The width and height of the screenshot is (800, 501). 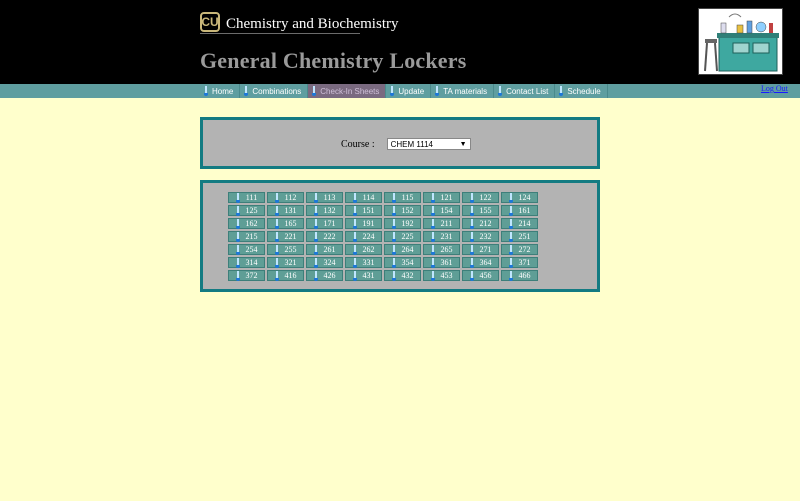 What do you see at coordinates (446, 210) in the screenshot?
I see `locker-number: 154` at bounding box center [446, 210].